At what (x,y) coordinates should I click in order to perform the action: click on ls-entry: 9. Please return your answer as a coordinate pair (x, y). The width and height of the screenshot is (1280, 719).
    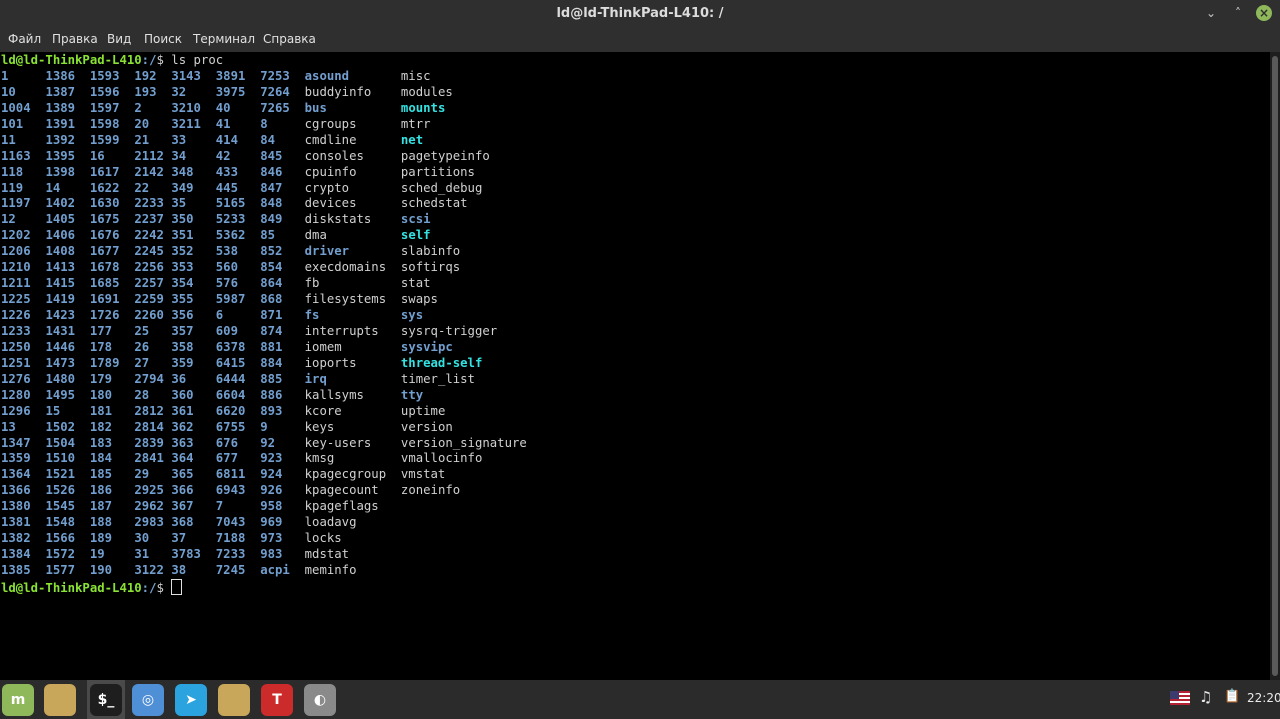
    Looking at the image, I should click on (264, 426).